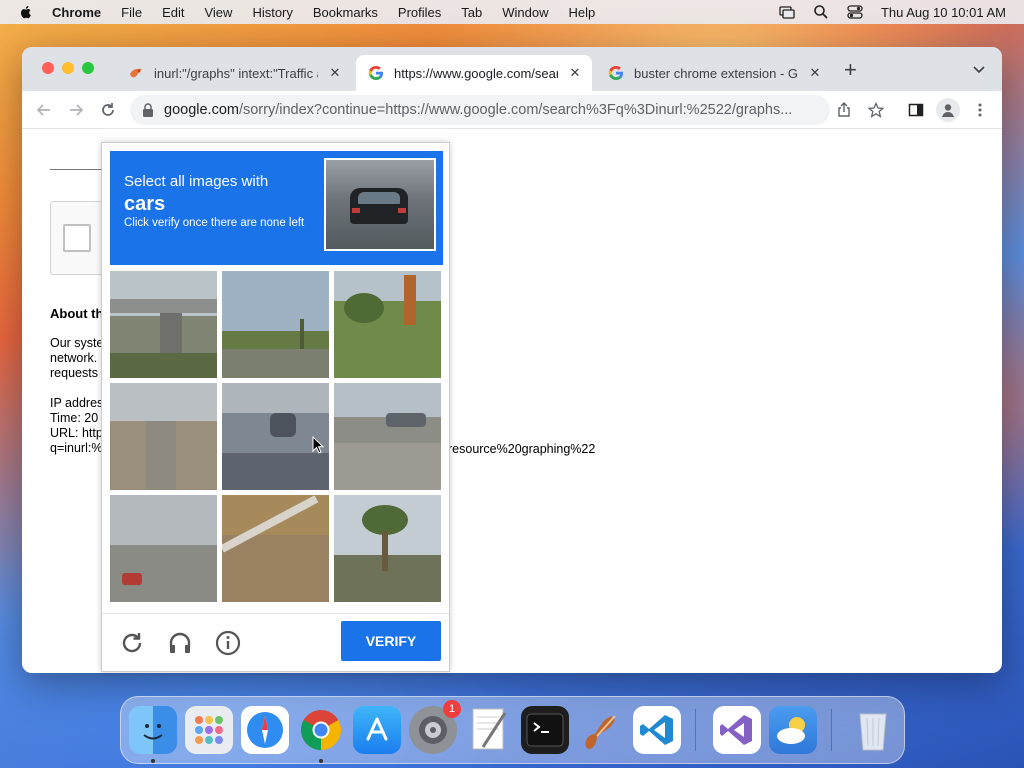 This screenshot has height=768, width=1024. I want to click on garageband-app-icon, so click(601, 730).